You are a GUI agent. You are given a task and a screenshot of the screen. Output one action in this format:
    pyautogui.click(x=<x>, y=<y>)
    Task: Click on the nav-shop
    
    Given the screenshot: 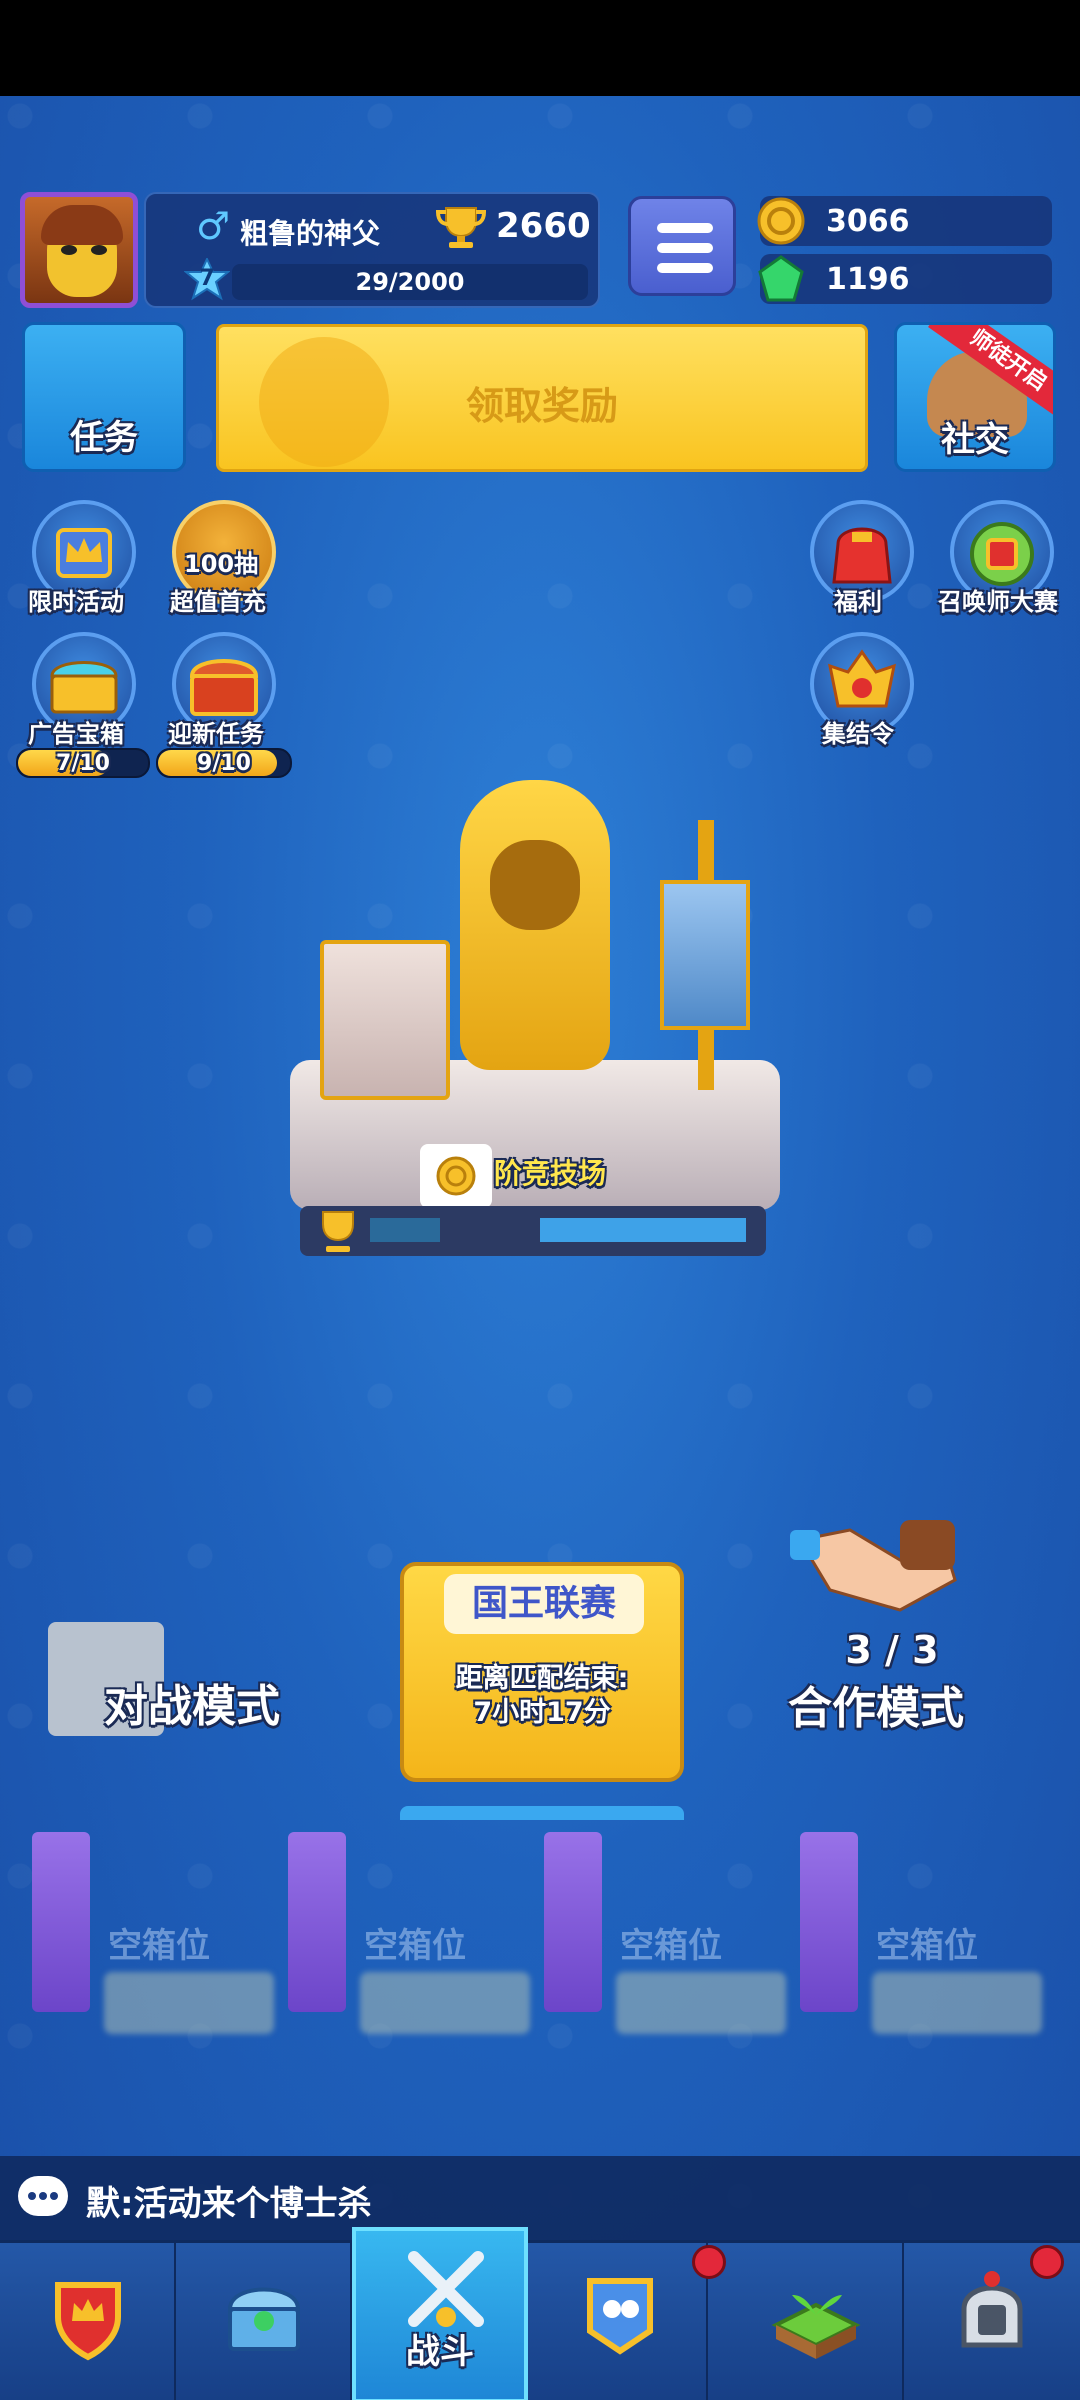 What is the action you would take?
    pyautogui.click(x=264, y=2321)
    